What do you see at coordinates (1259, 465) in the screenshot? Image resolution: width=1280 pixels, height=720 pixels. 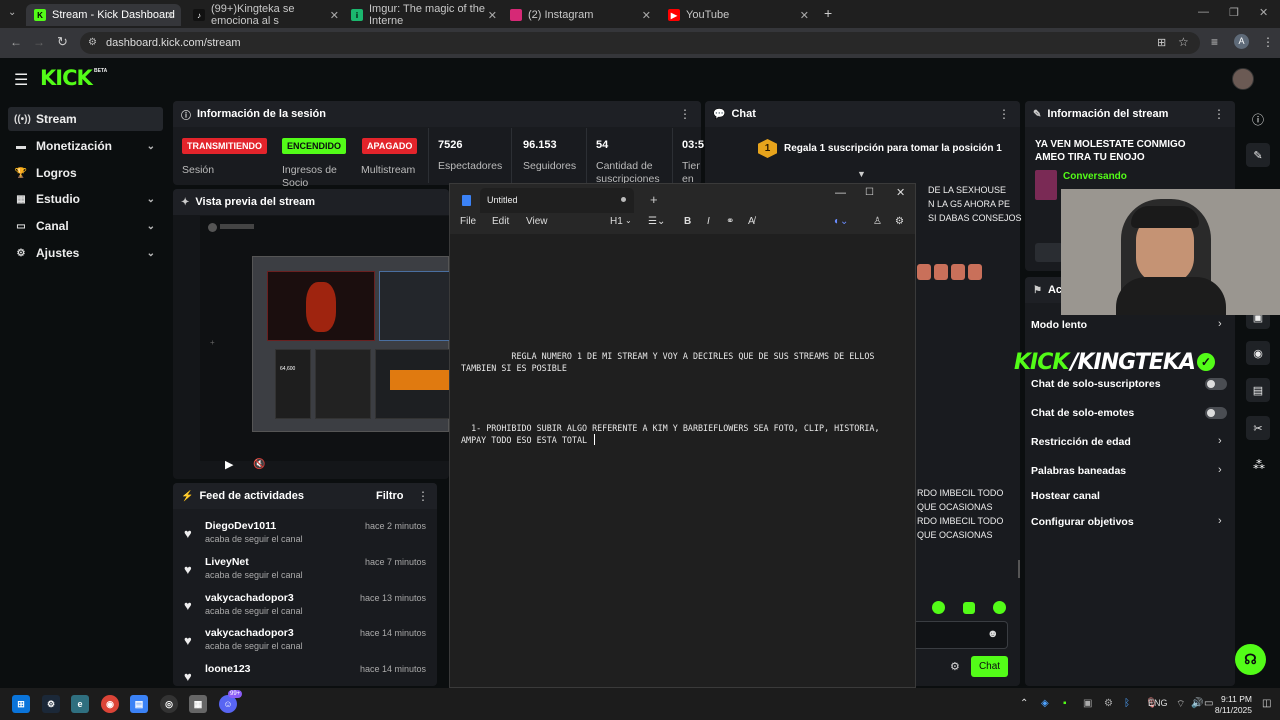 I see `nodes-icon: ⁂` at bounding box center [1259, 465].